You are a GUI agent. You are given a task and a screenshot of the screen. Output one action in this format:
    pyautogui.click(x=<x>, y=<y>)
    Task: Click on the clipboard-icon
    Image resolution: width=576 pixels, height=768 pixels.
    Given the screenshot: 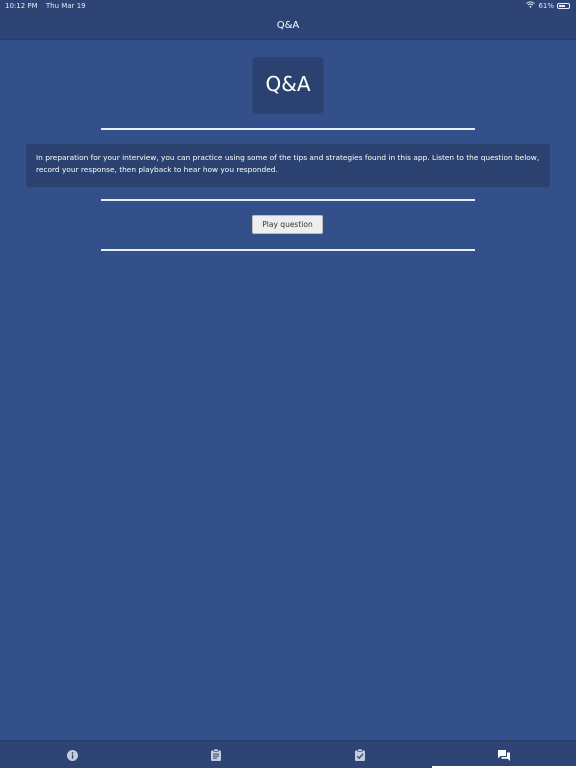 What is the action you would take?
    pyautogui.click(x=216, y=755)
    